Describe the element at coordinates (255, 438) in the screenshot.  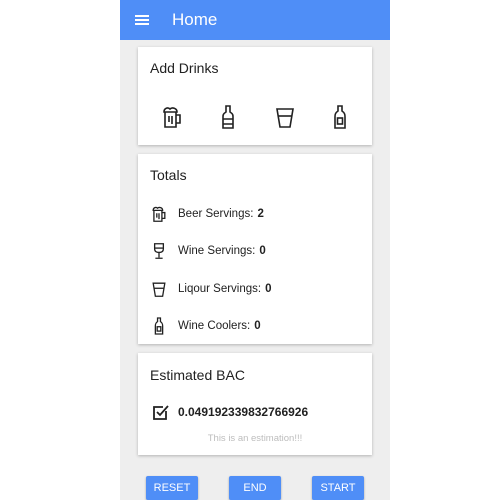
I see `bac-note: This is an estimation!!!` at that location.